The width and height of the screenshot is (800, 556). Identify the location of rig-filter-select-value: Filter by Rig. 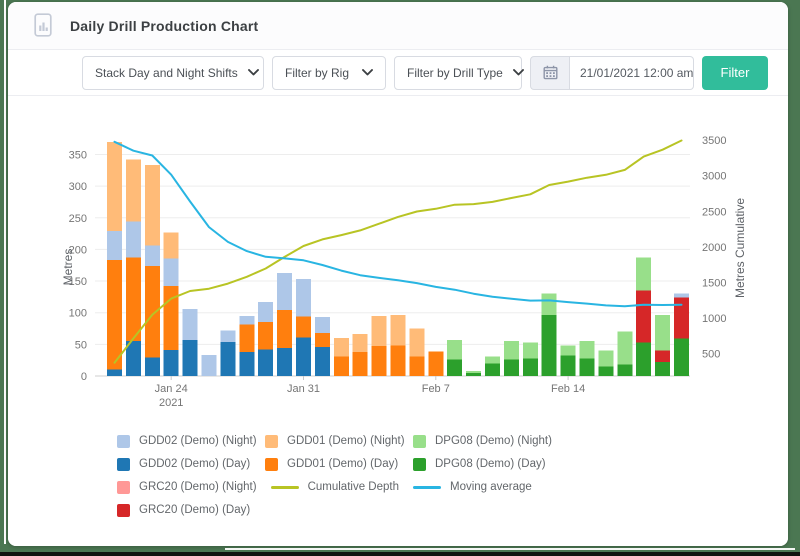
(317, 72).